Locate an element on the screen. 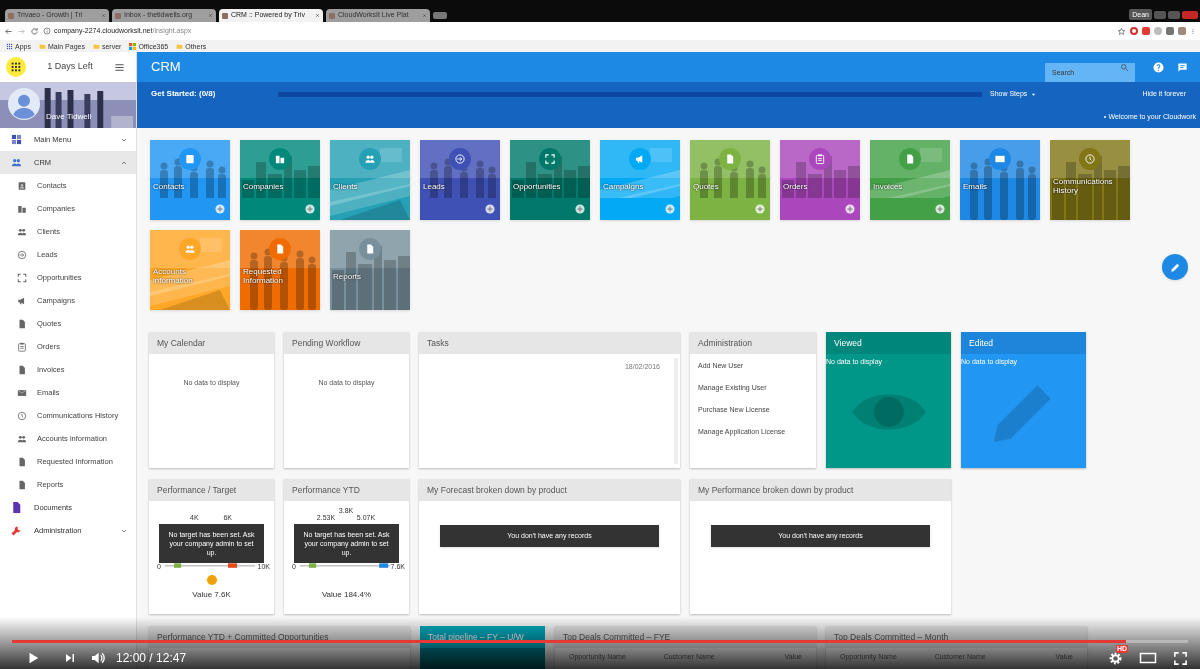 The width and height of the screenshot is (1200, 669). avatar-icon is located at coordinates (24, 104).